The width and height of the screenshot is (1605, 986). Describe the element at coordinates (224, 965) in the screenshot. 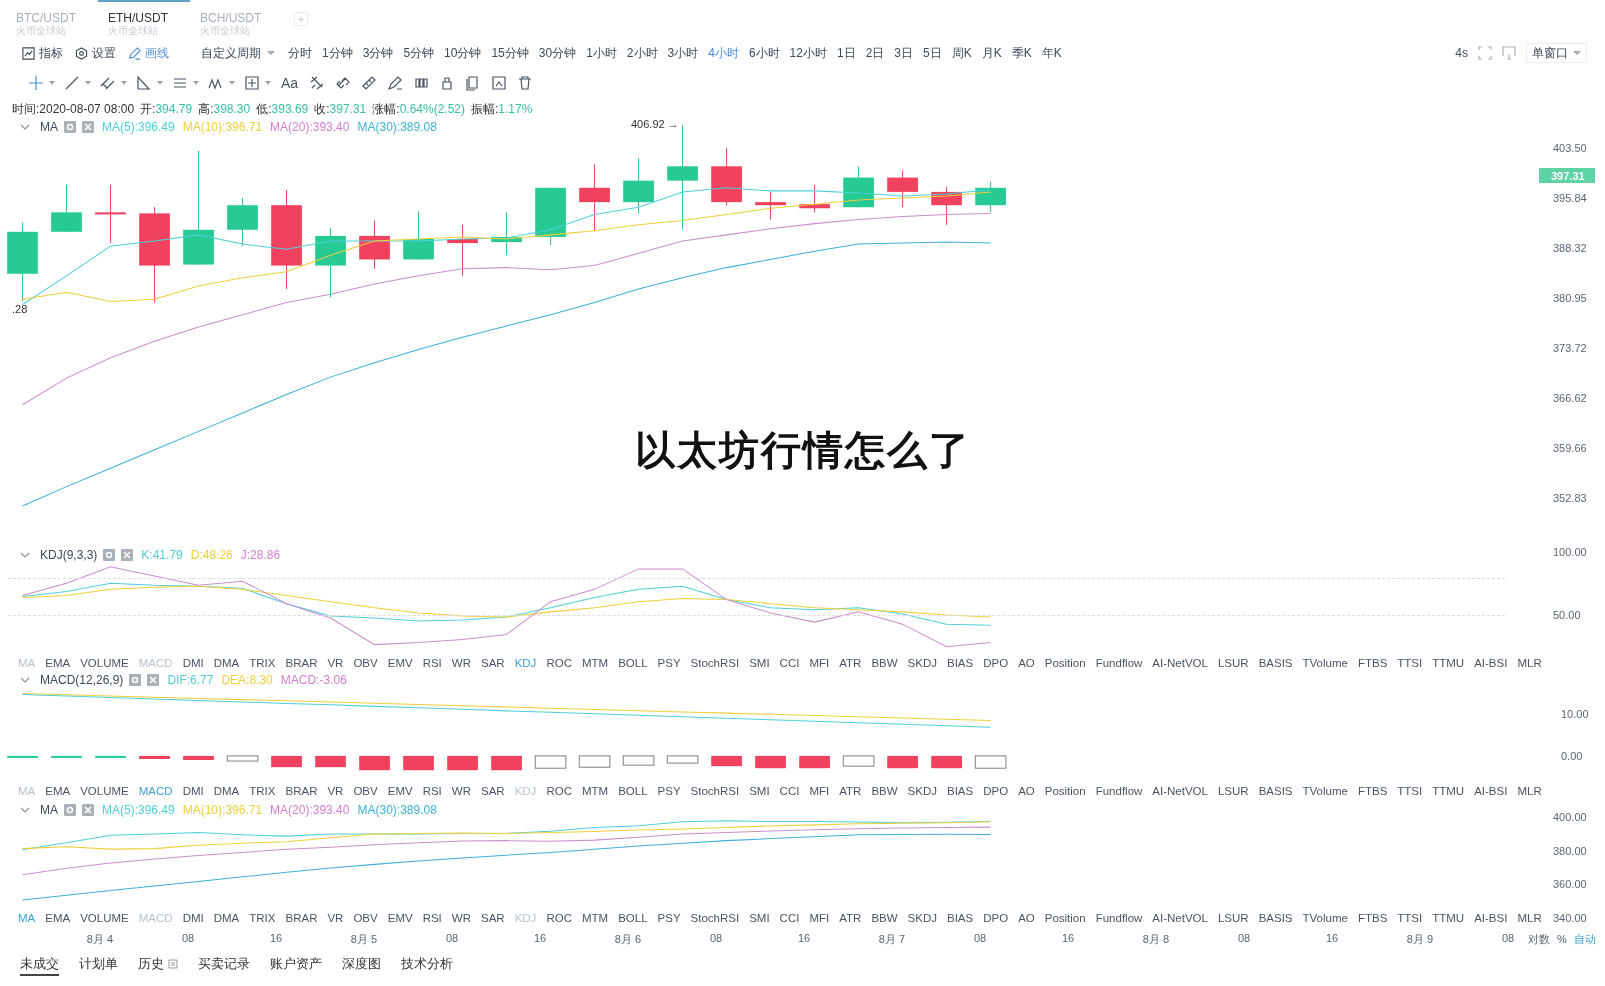

I see `order-tab: 买卖记录` at that location.